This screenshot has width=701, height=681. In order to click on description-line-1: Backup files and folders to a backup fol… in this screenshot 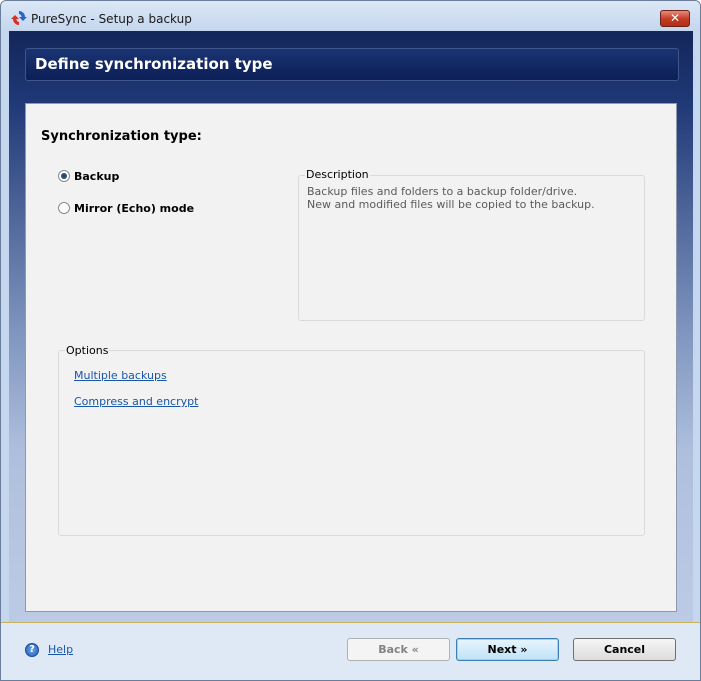, I will do `click(442, 191)`.